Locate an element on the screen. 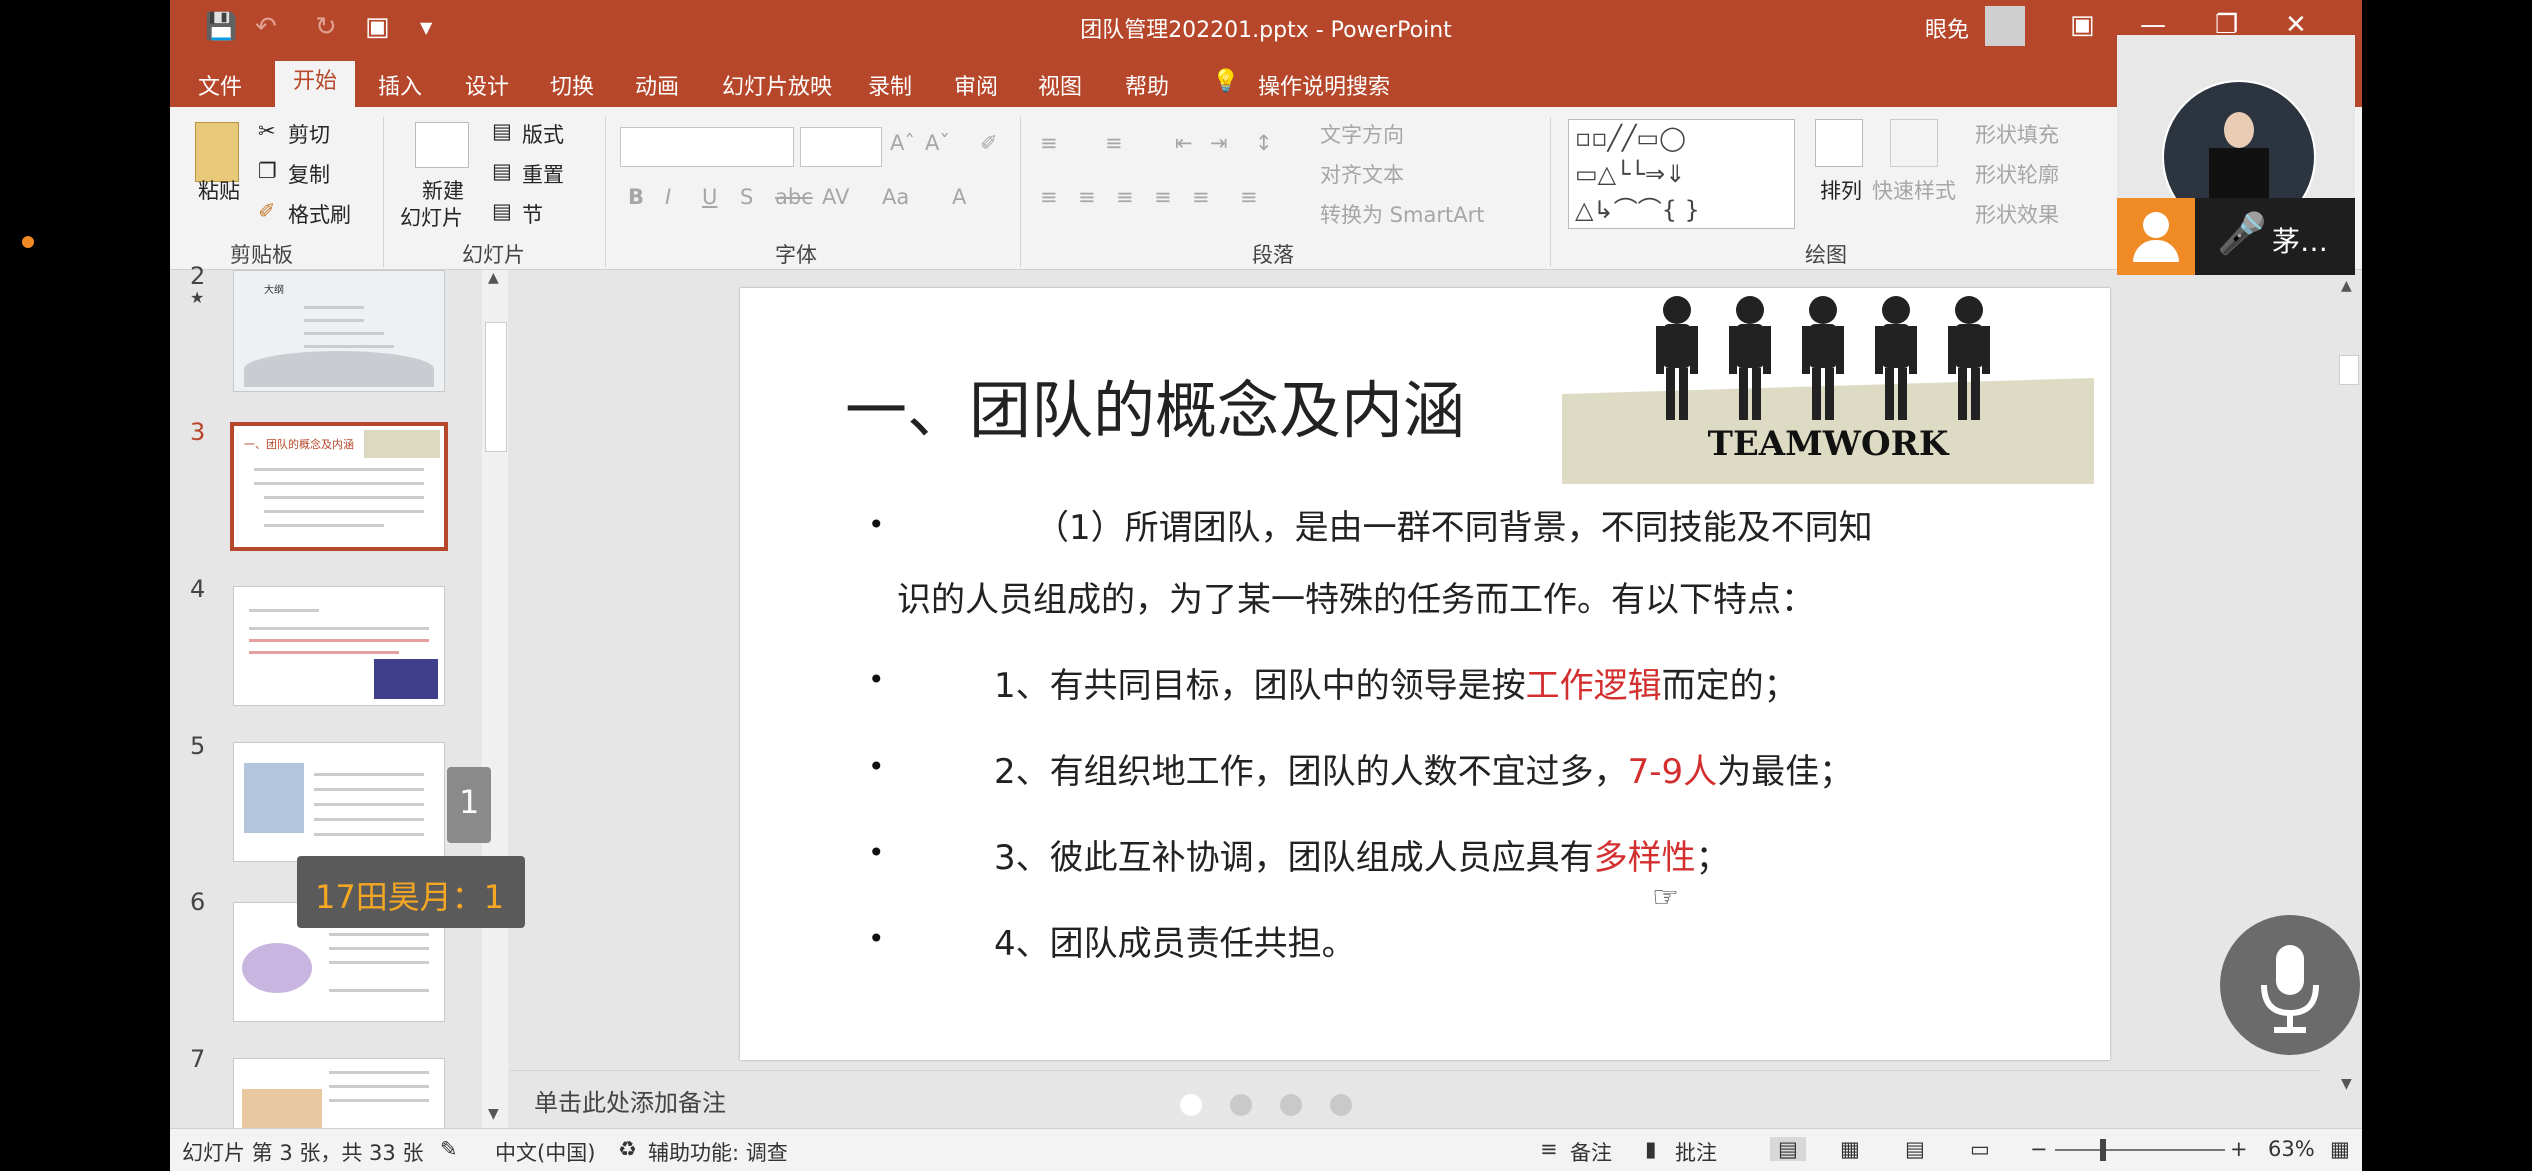 The image size is (2532, 1171). align-center-icon: ≡ is located at coordinates (1087, 197).